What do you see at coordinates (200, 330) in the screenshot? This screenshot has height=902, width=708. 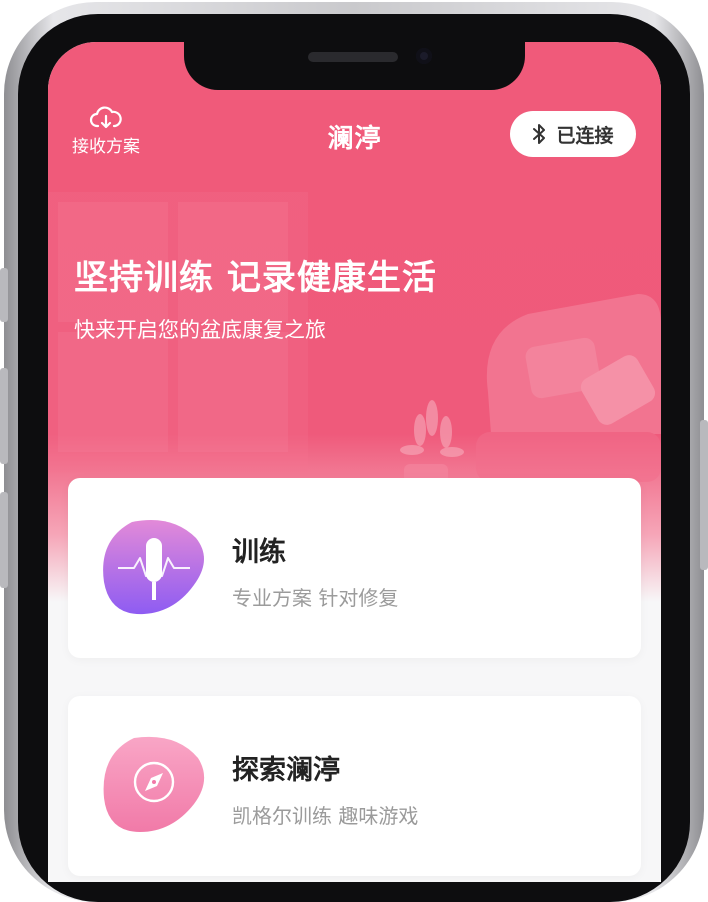 I see `hero-subline: 快来开启您的盆底康复之旅` at bounding box center [200, 330].